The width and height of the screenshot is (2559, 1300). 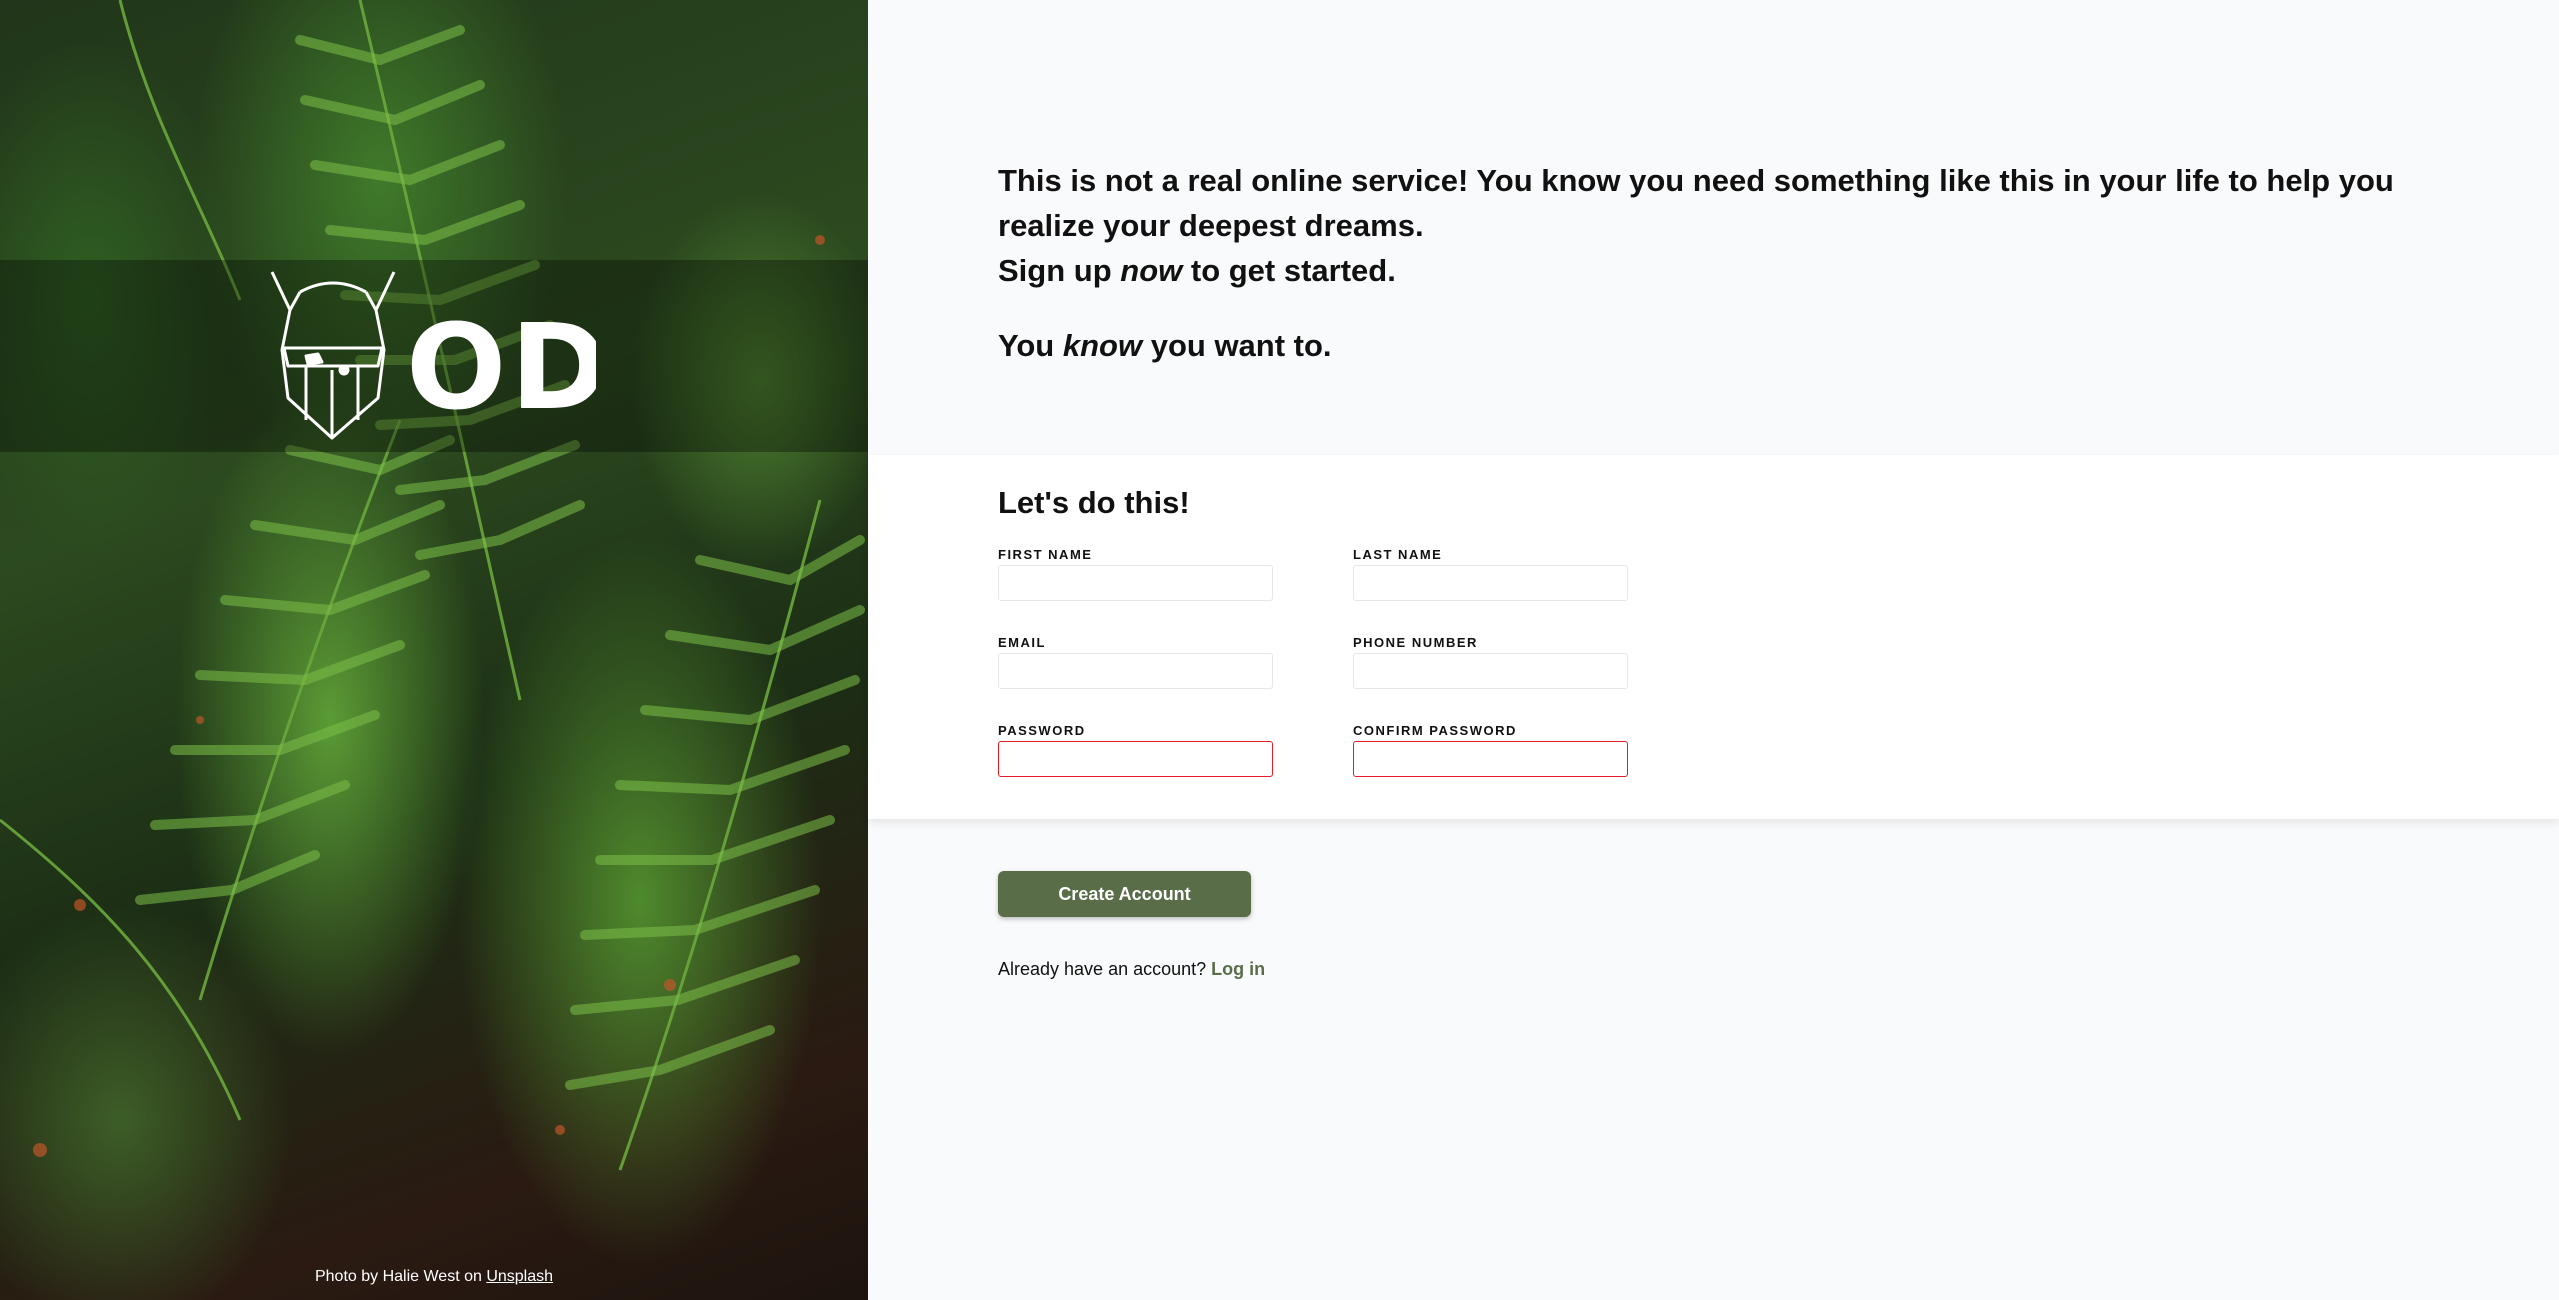 What do you see at coordinates (1124, 894) in the screenshot?
I see `create-account-button: Create Account` at bounding box center [1124, 894].